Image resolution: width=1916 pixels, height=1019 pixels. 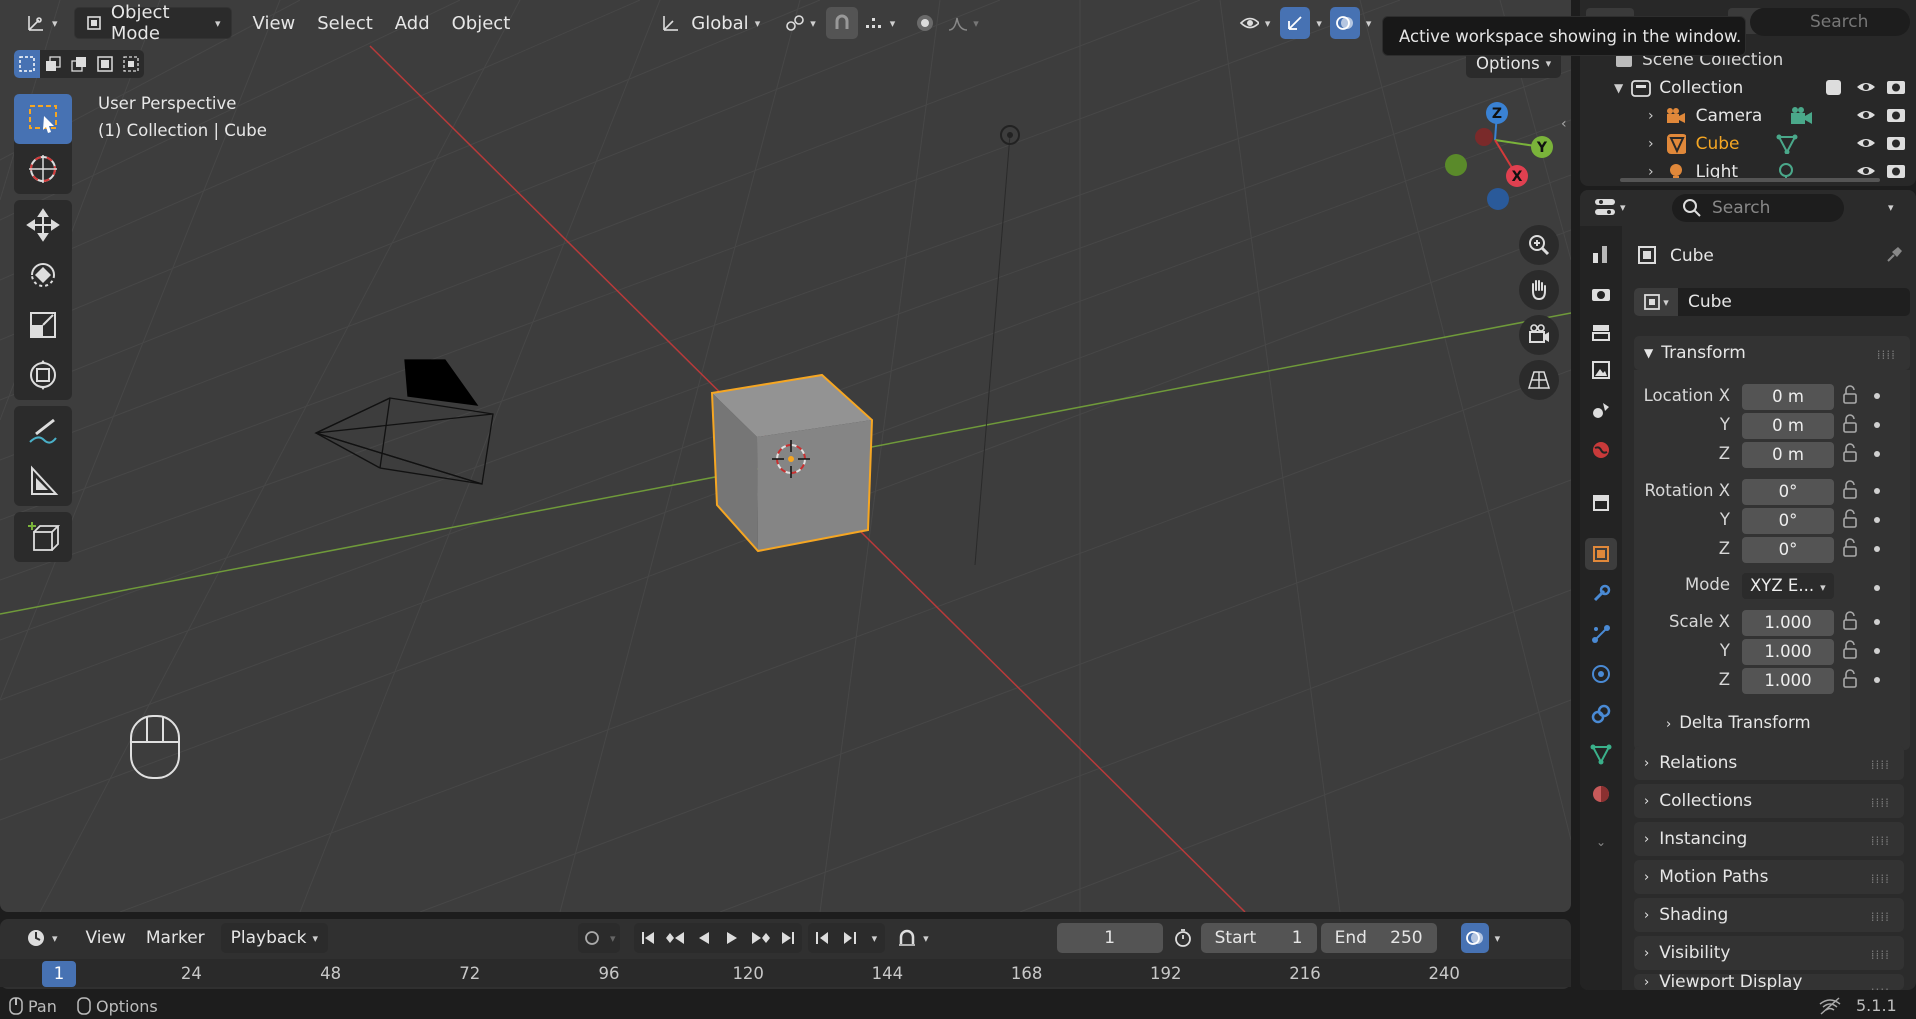 What do you see at coordinates (1866, 89) in the screenshot?
I see `collection-eye-icon` at bounding box center [1866, 89].